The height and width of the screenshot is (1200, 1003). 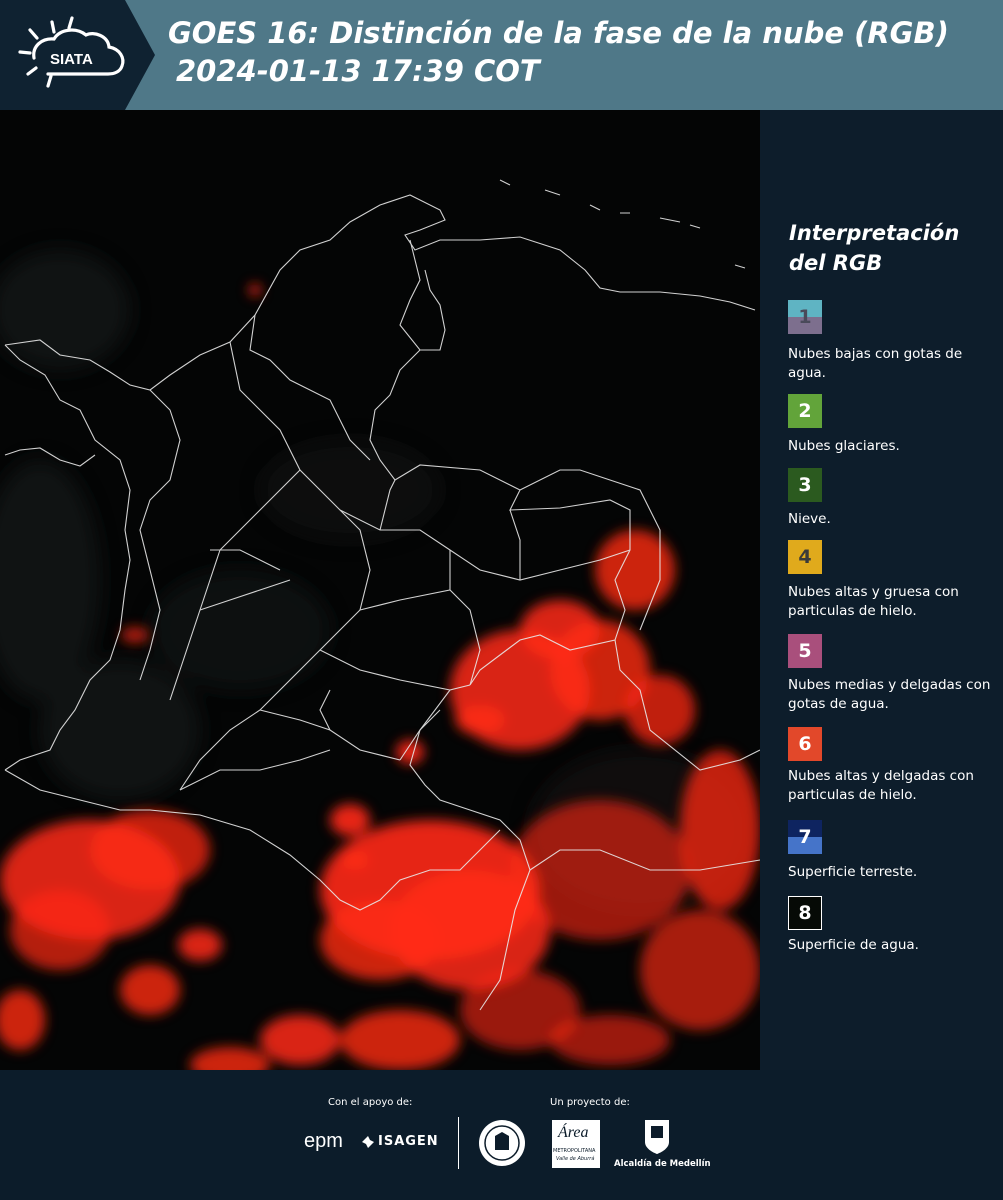 I want to click on project-label: Un proyecto de:, so click(x=590, y=1102).